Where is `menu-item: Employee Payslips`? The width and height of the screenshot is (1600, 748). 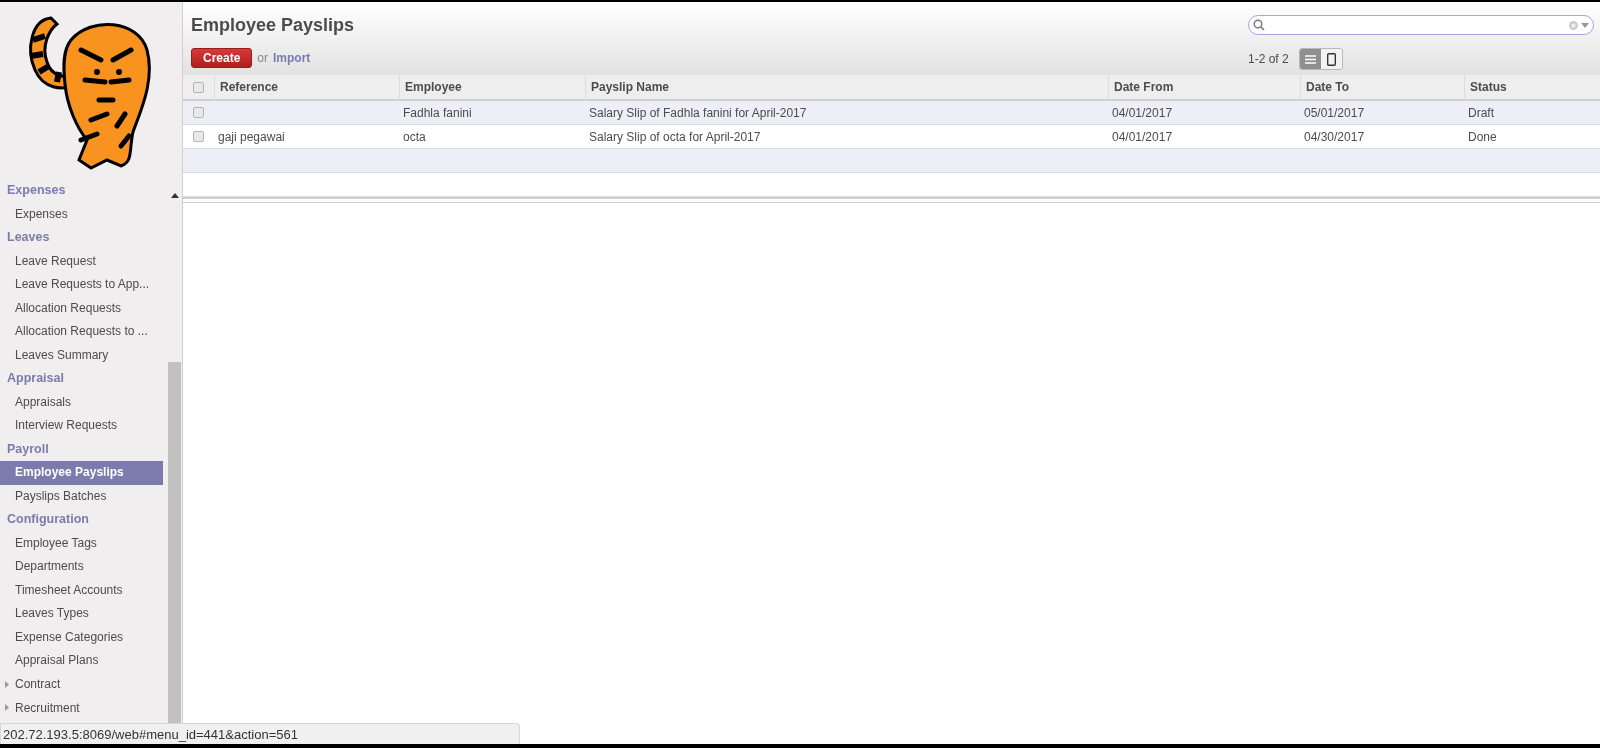
menu-item: Employee Payslips is located at coordinates (81, 473).